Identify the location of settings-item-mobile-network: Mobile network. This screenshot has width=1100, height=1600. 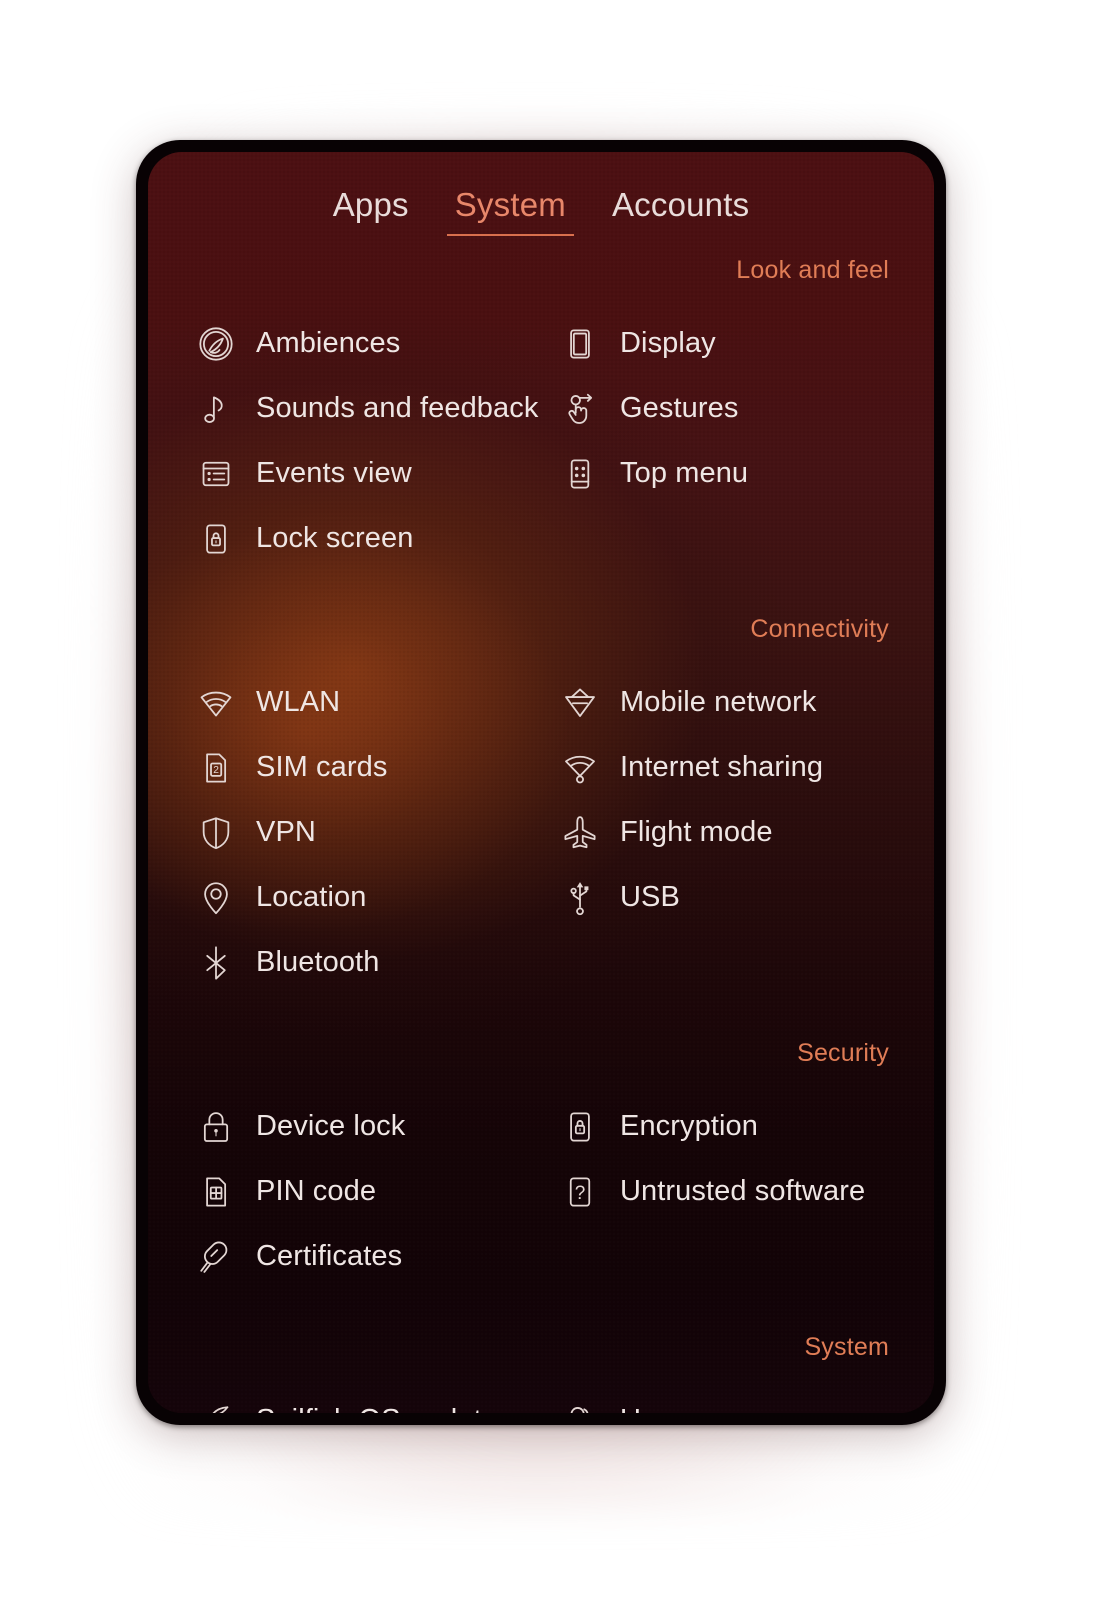
(742, 702).